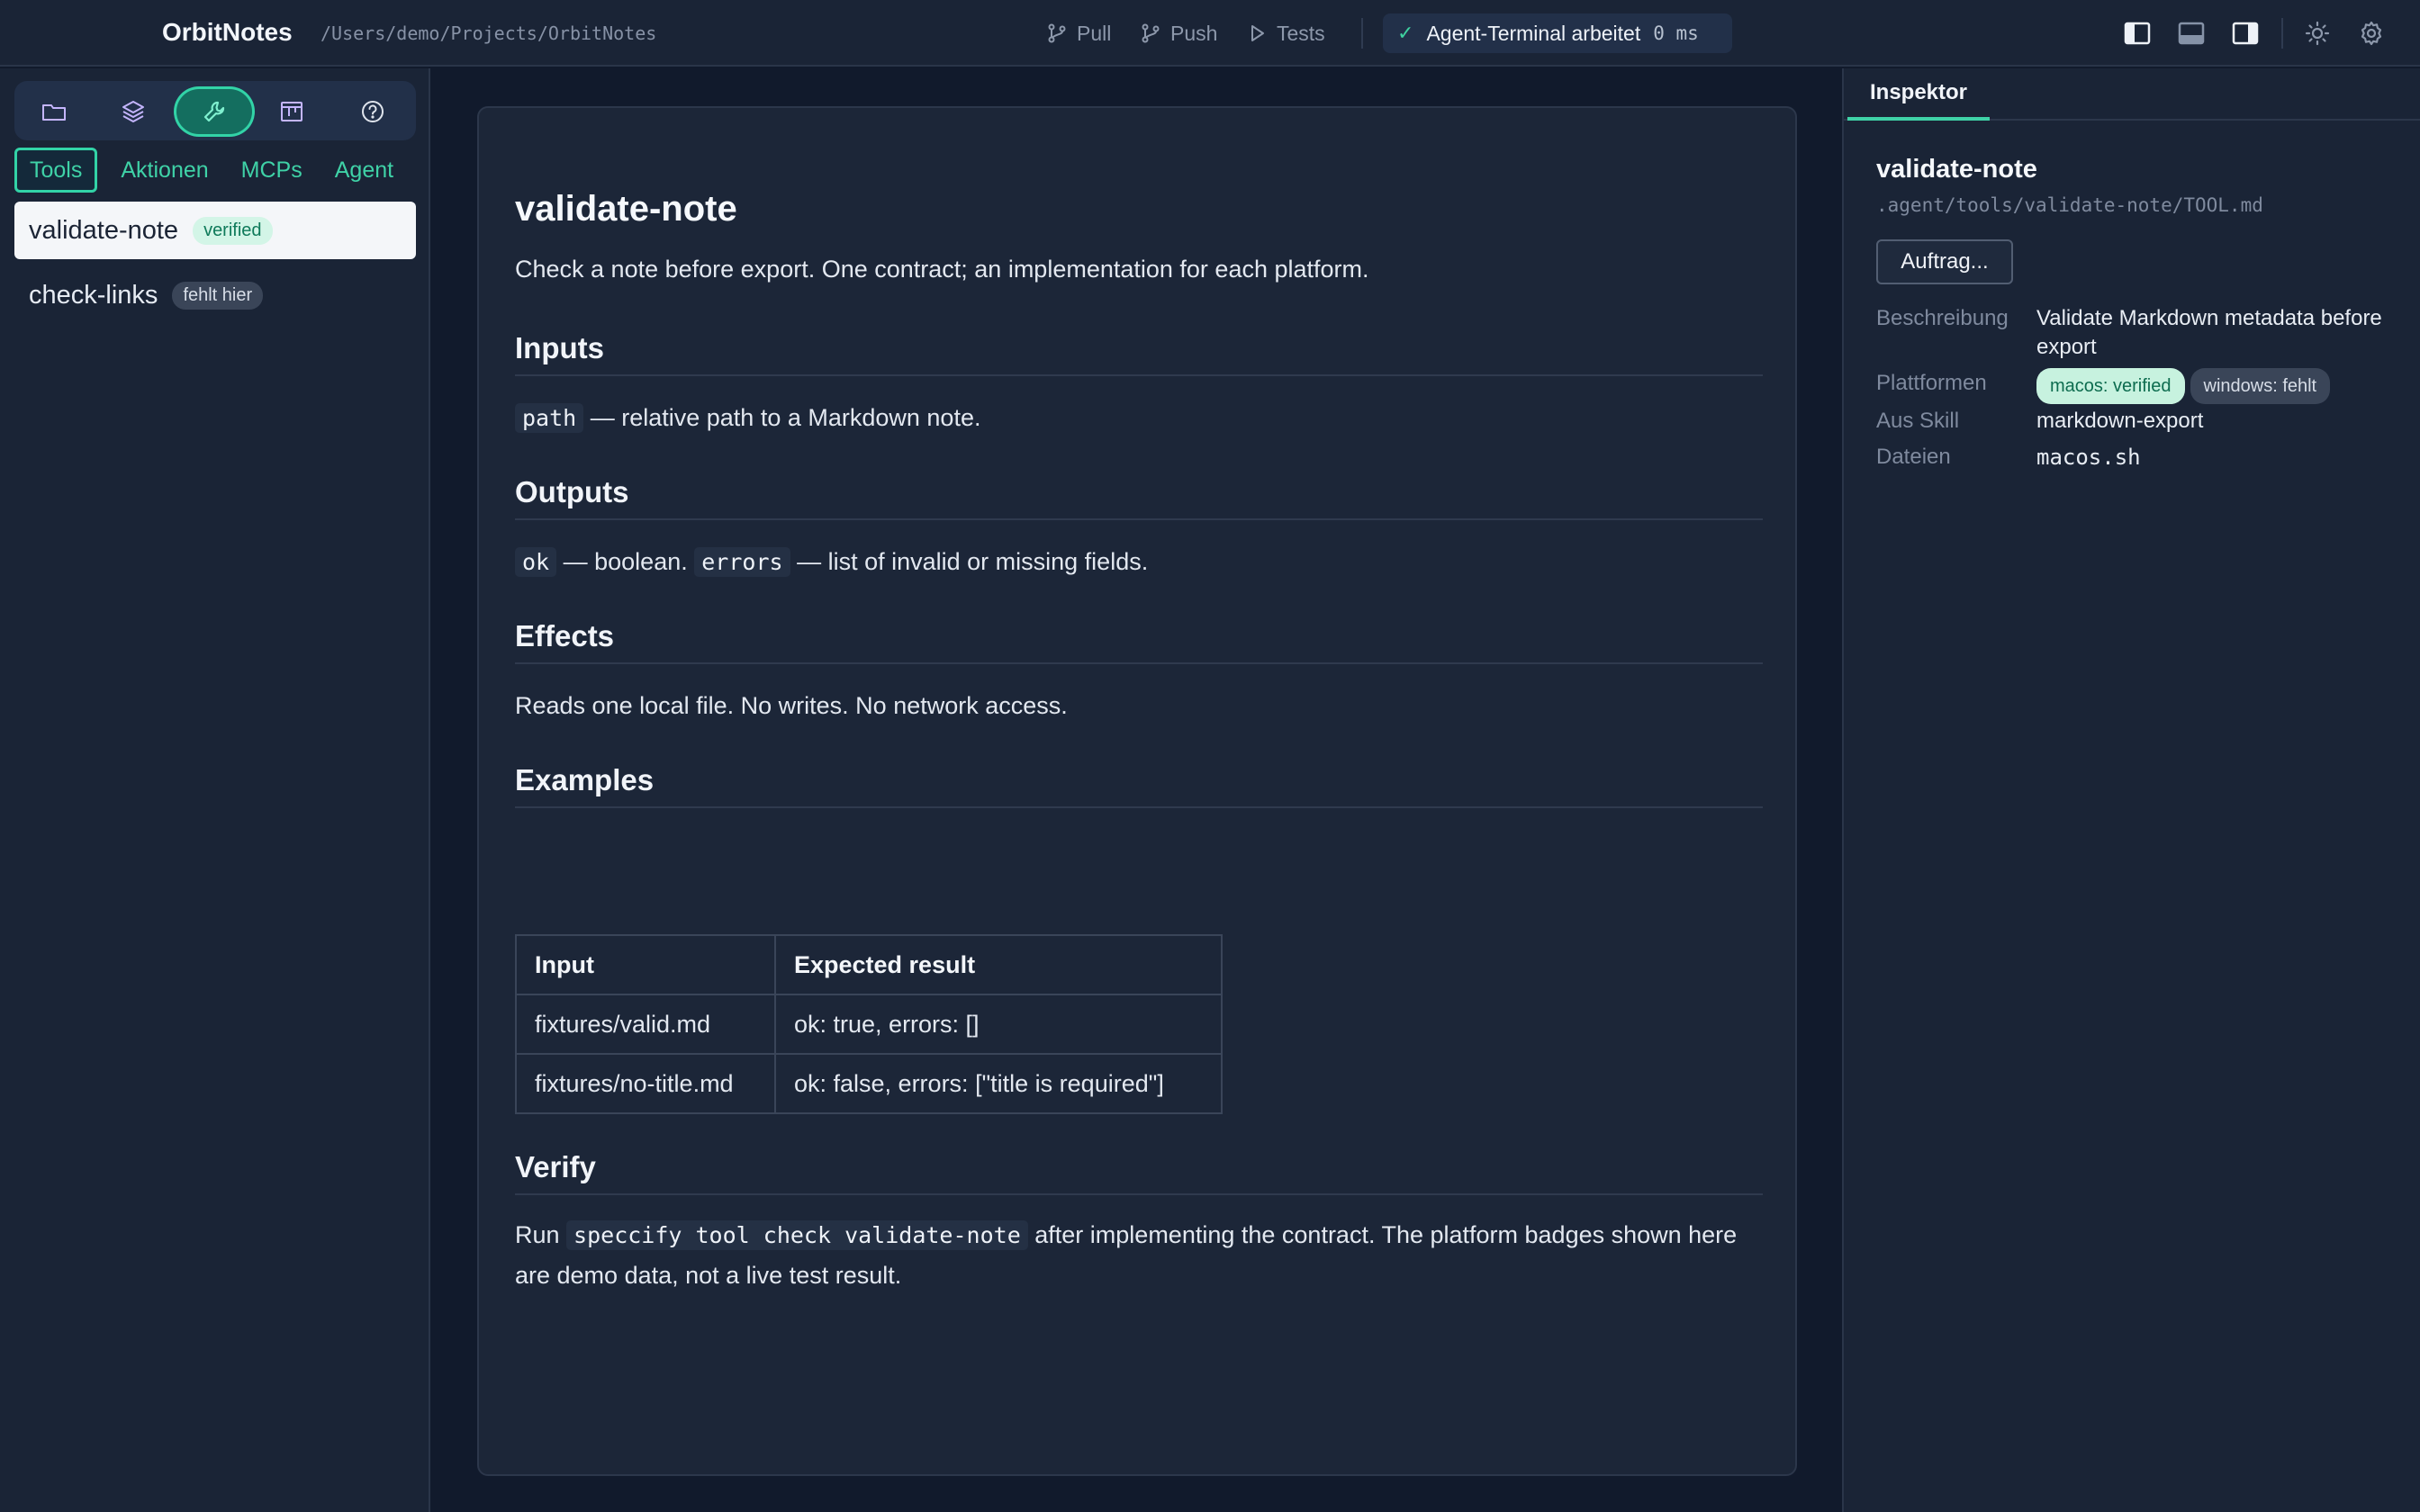 This screenshot has width=2420, height=1512. I want to click on agent-status: ✓ Agent-Terminal arbeitet 0 ms, so click(1557, 33).